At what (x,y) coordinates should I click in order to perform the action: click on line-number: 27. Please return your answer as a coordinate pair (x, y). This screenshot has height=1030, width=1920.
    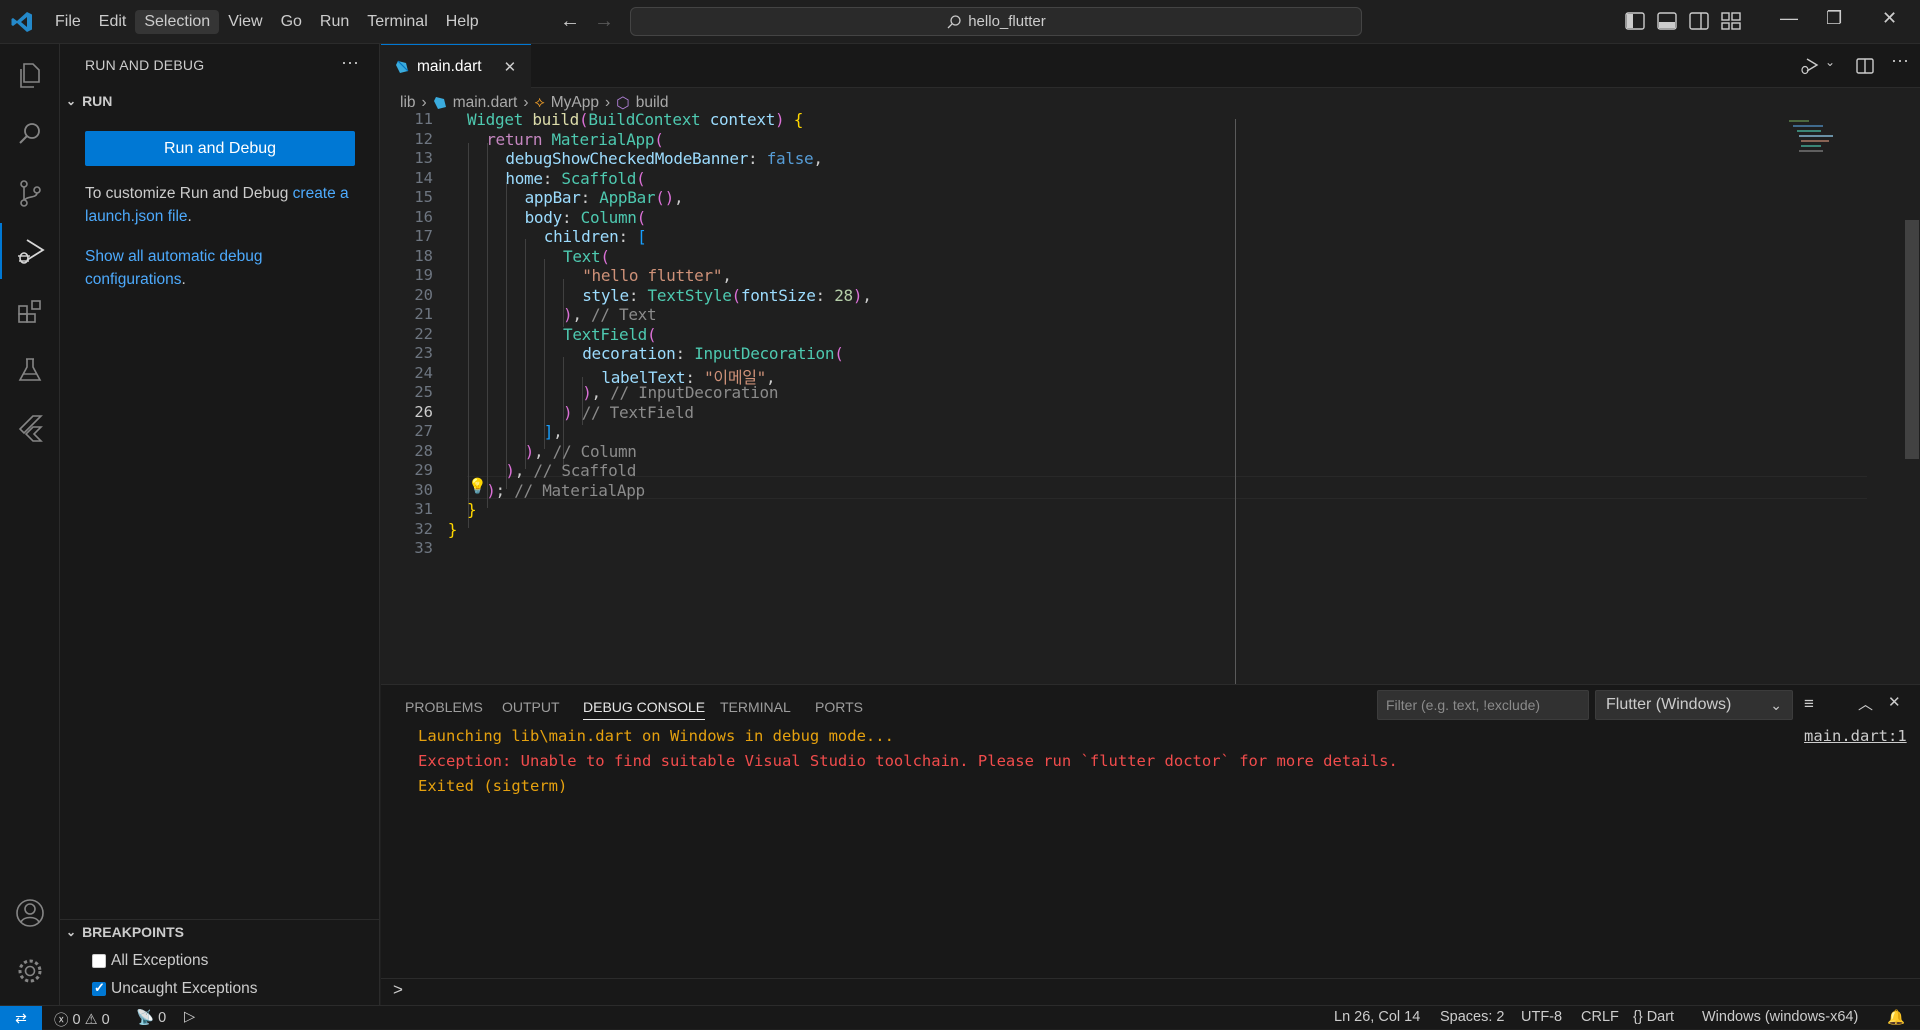
    Looking at the image, I should click on (423, 431).